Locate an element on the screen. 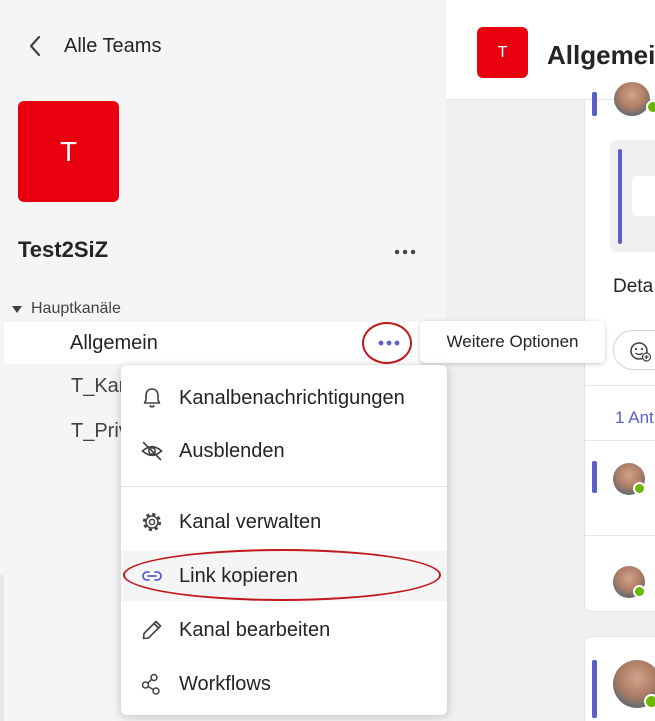  bell-icon is located at coordinates (152, 398).